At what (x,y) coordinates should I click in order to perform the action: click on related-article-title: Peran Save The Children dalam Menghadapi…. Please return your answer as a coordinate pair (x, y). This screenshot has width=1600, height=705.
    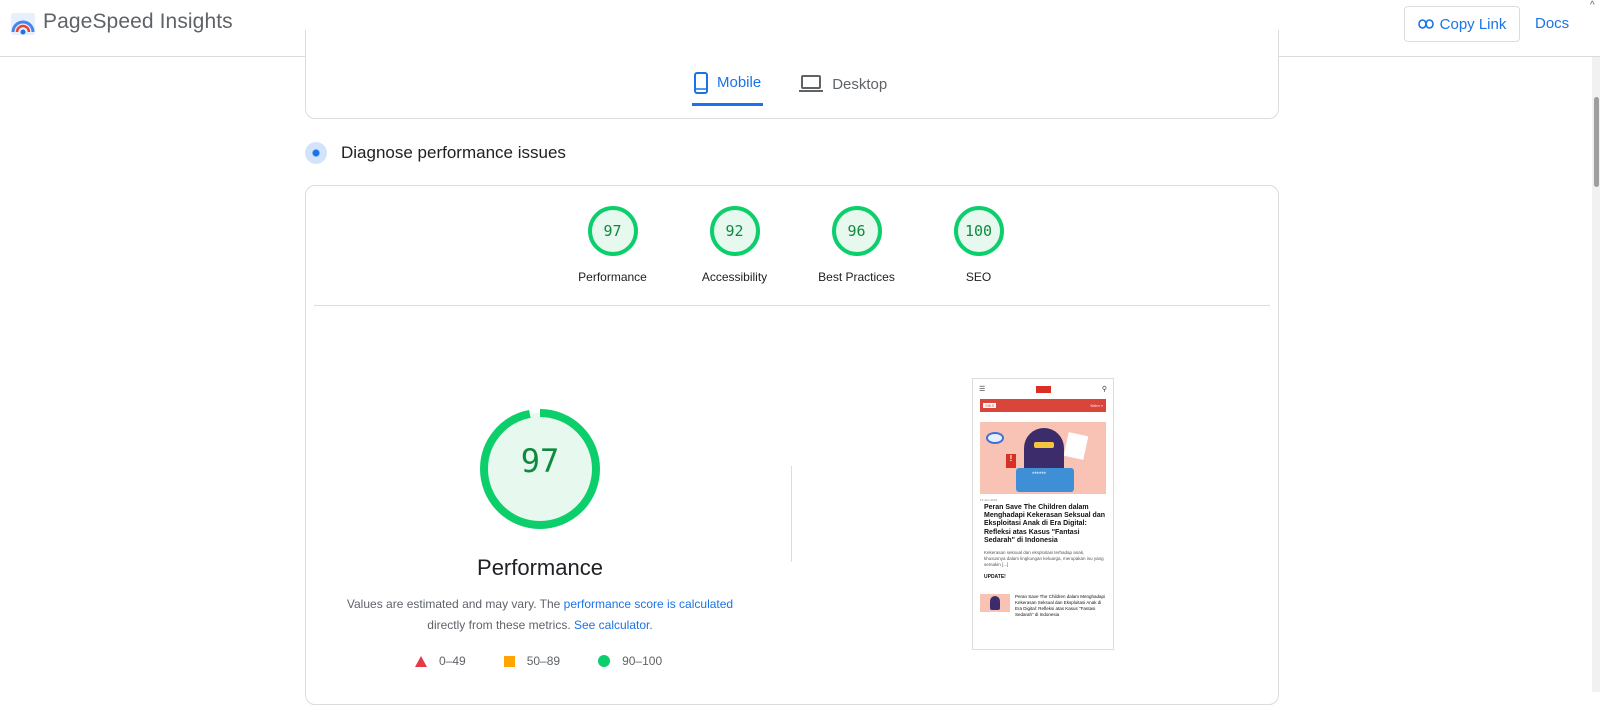
    Looking at the image, I should click on (1060, 606).